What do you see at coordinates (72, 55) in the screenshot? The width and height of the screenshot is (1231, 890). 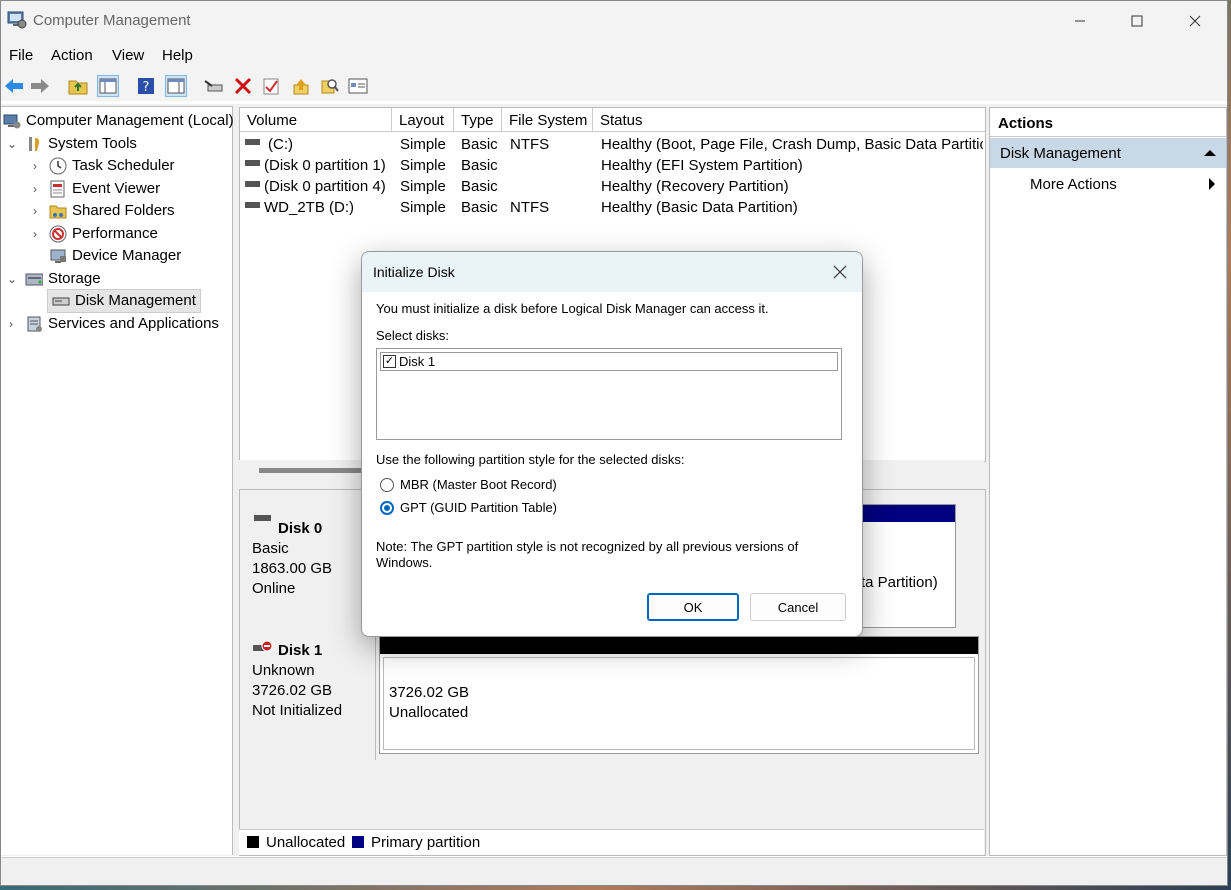 I see `menu-action: Action` at bounding box center [72, 55].